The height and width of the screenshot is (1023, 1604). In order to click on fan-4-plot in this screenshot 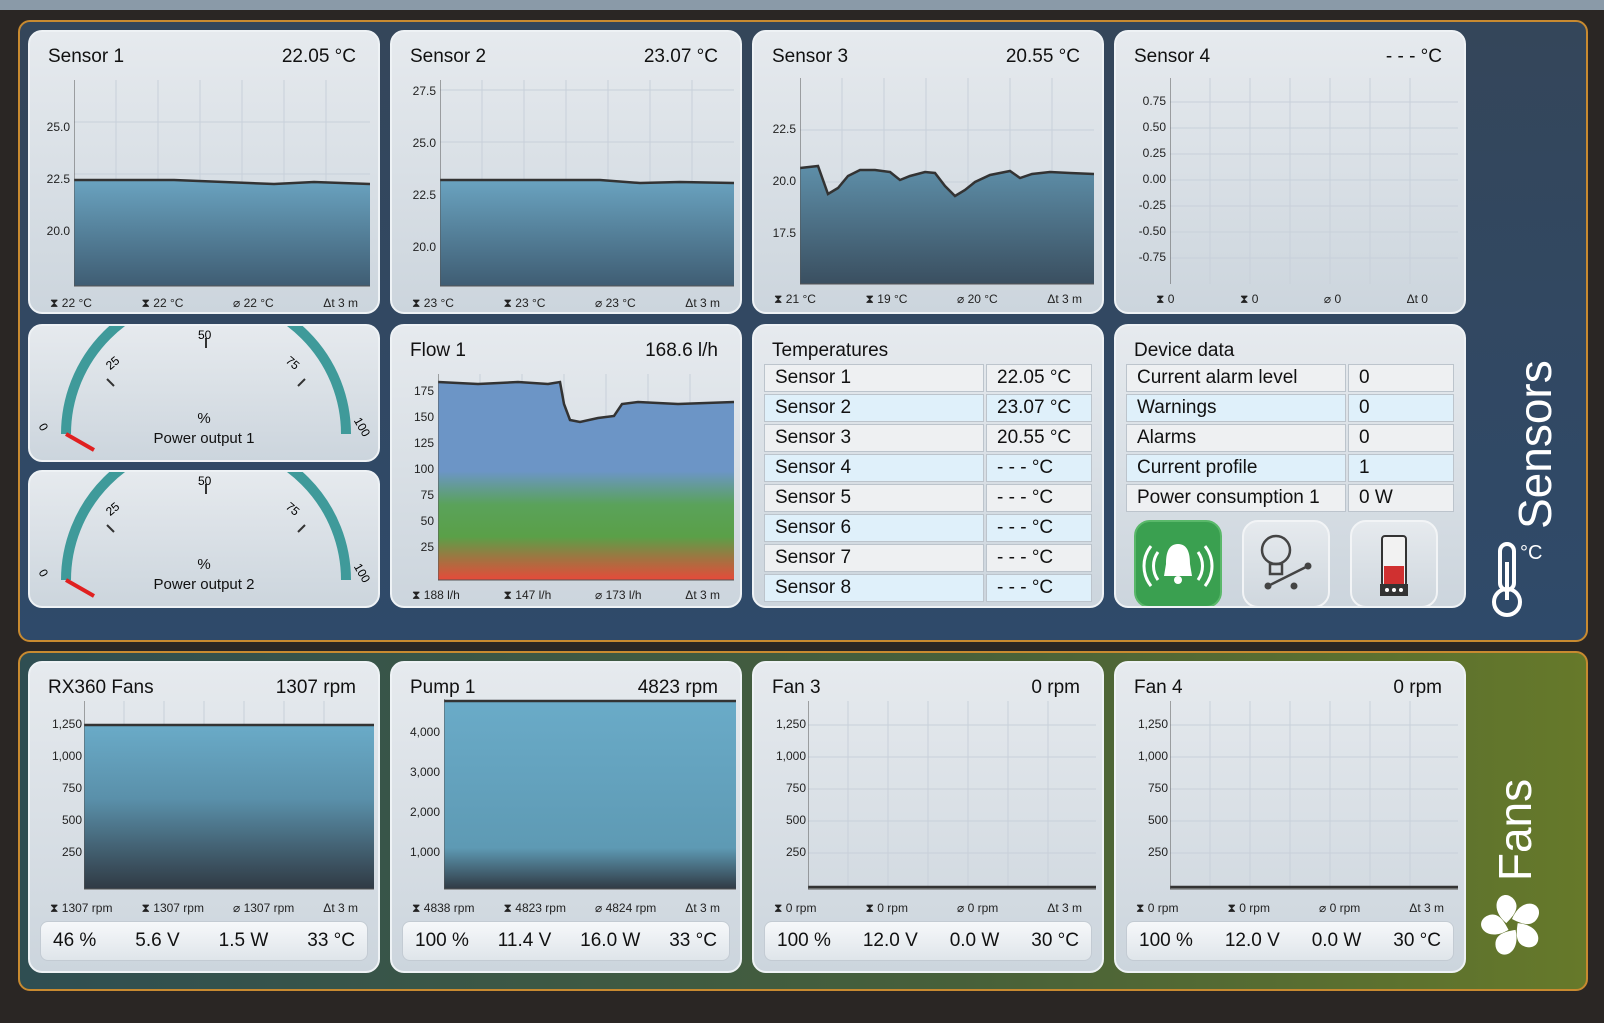, I will do `click(1314, 795)`.